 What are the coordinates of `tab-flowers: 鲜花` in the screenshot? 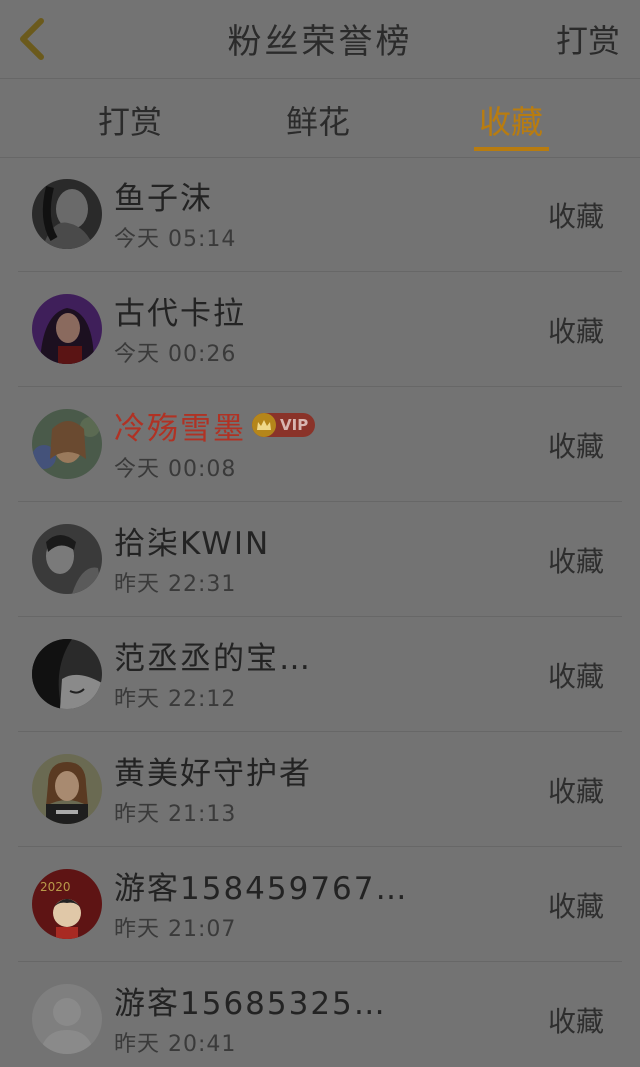 It's located at (318, 120).